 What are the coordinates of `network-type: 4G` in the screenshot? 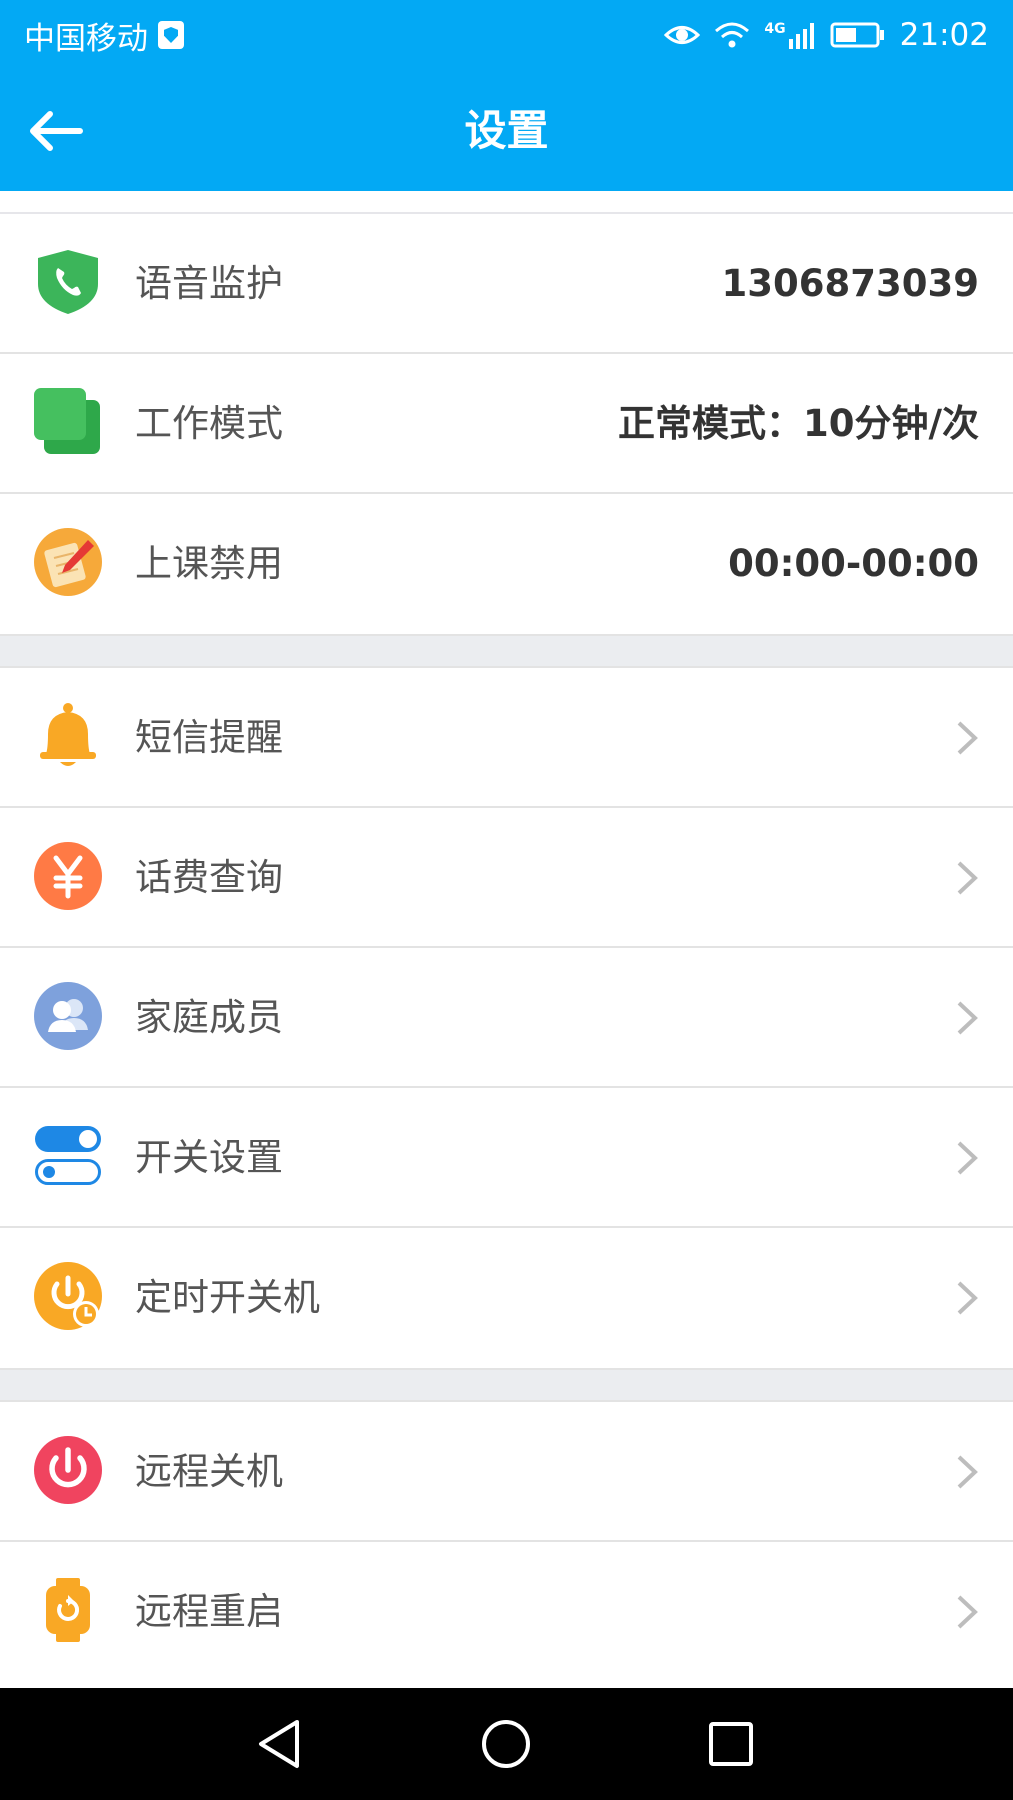 It's located at (775, 29).